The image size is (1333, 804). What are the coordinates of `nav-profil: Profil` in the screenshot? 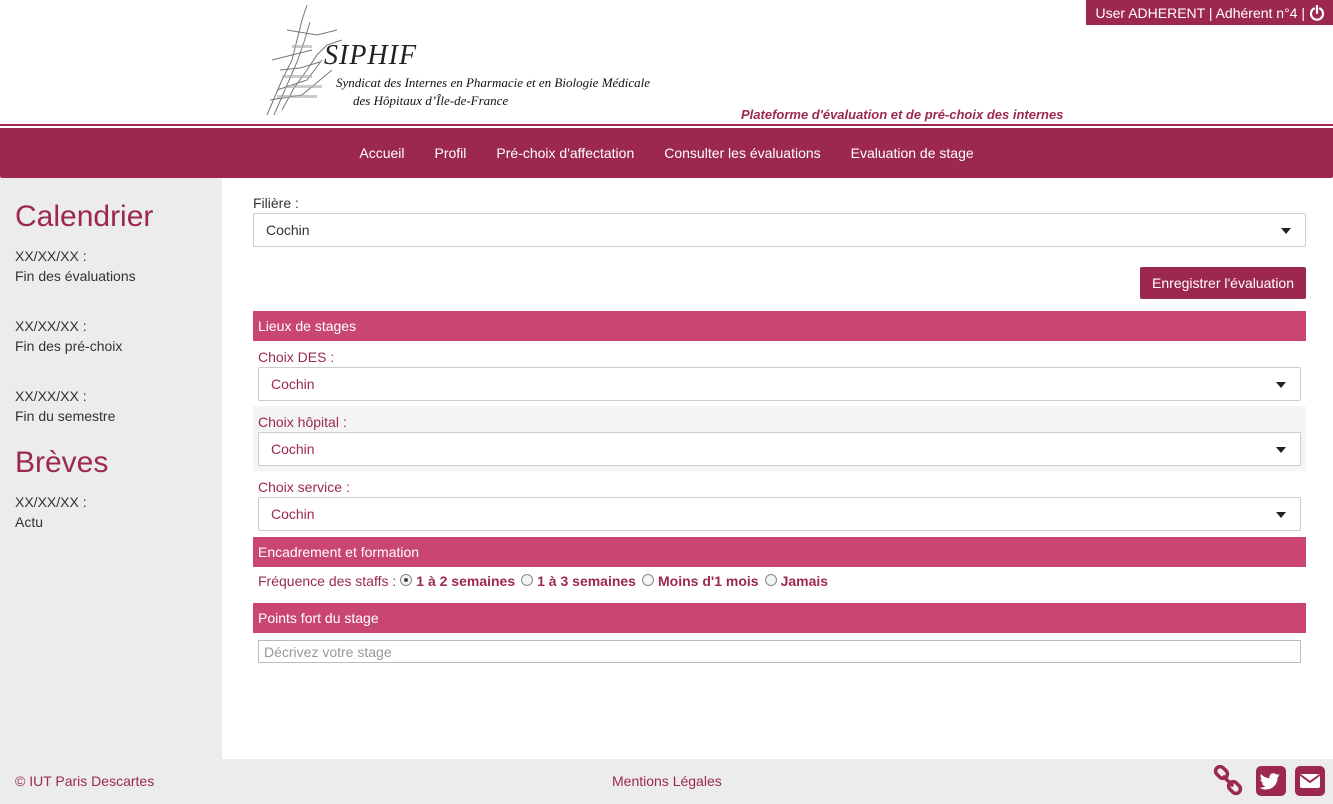 It's located at (451, 153).